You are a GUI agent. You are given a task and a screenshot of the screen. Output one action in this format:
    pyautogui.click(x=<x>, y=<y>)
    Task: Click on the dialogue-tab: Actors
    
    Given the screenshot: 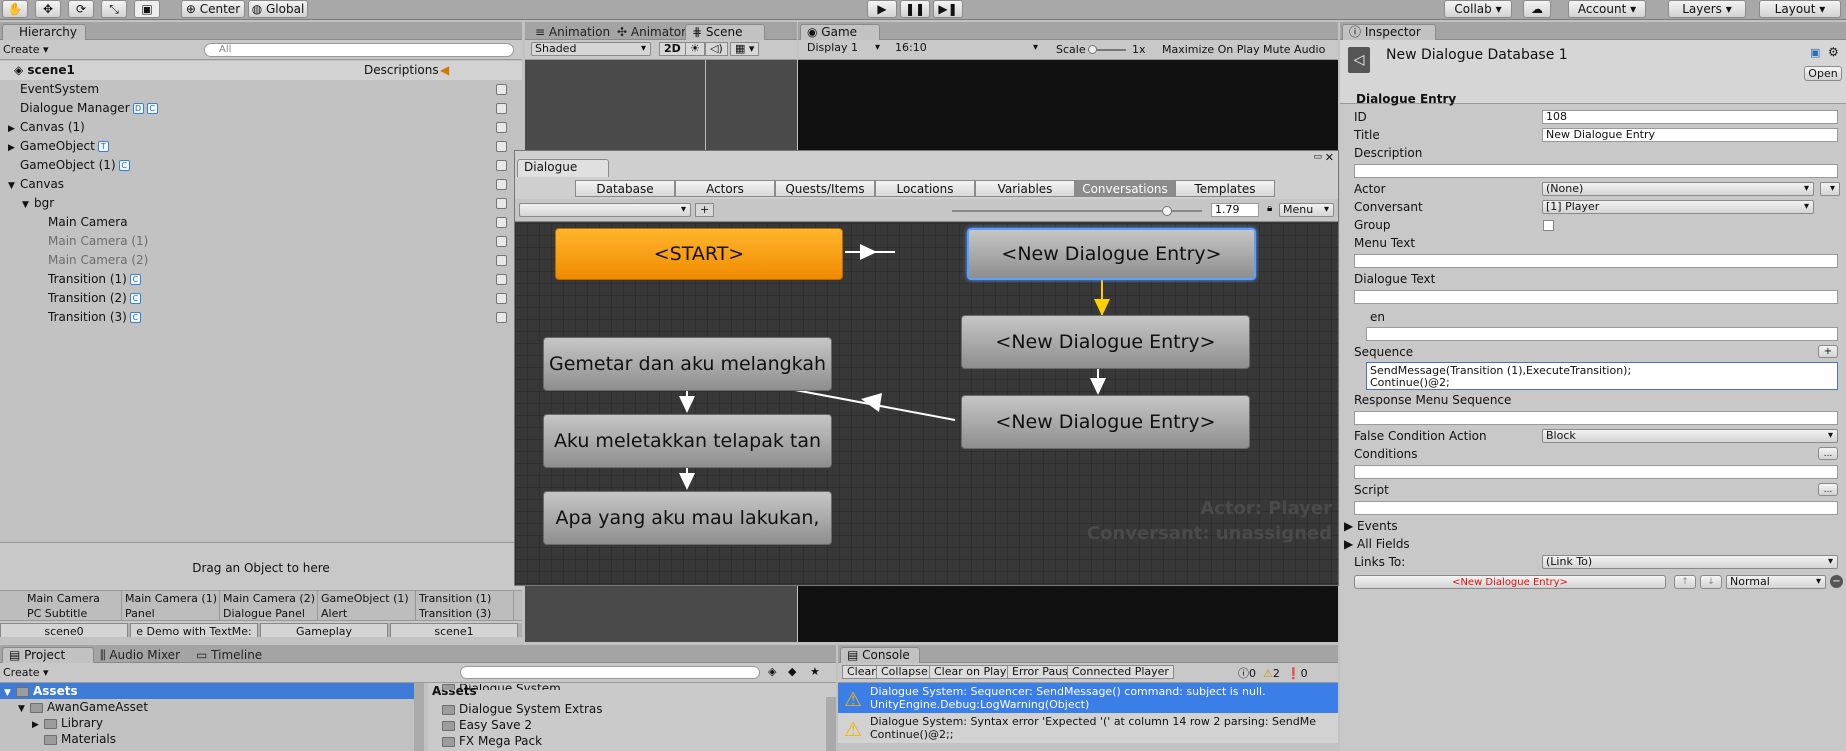 What is the action you would take?
    pyautogui.click(x=725, y=188)
    